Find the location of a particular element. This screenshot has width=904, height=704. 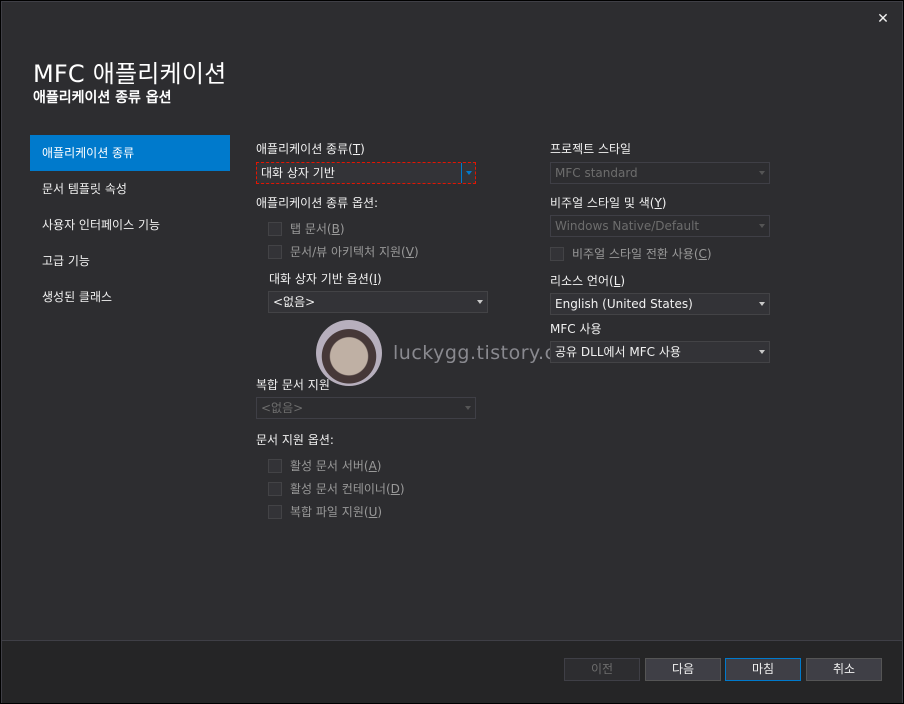

app-type-options-label: 애플리케이션 종류 옵션: is located at coordinates (317, 203).